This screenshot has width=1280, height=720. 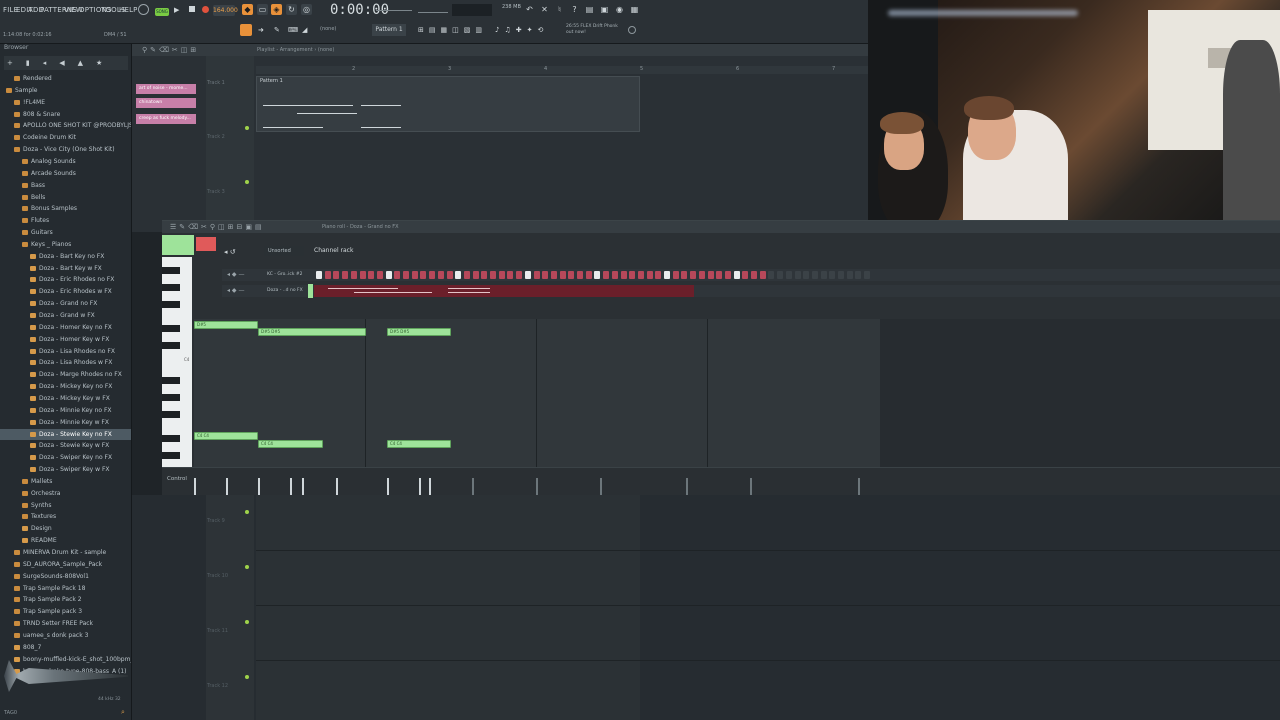 What do you see at coordinates (448, 104) in the screenshot?
I see `pattern-clip: Pattern 1` at bounding box center [448, 104].